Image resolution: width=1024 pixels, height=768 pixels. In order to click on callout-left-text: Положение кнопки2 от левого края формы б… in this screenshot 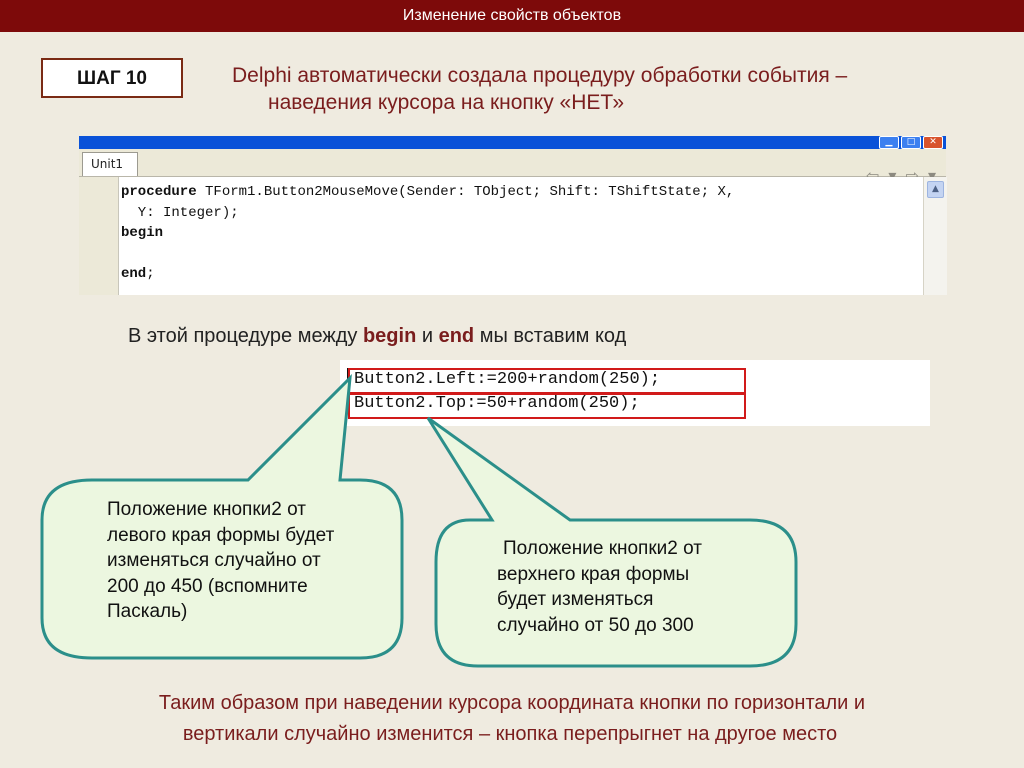, I will do `click(221, 560)`.